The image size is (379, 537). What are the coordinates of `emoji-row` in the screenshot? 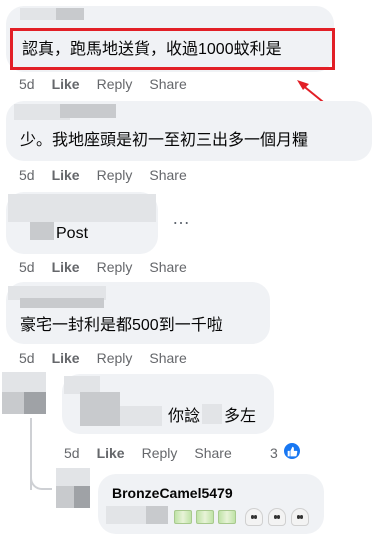 It's located at (241, 517).